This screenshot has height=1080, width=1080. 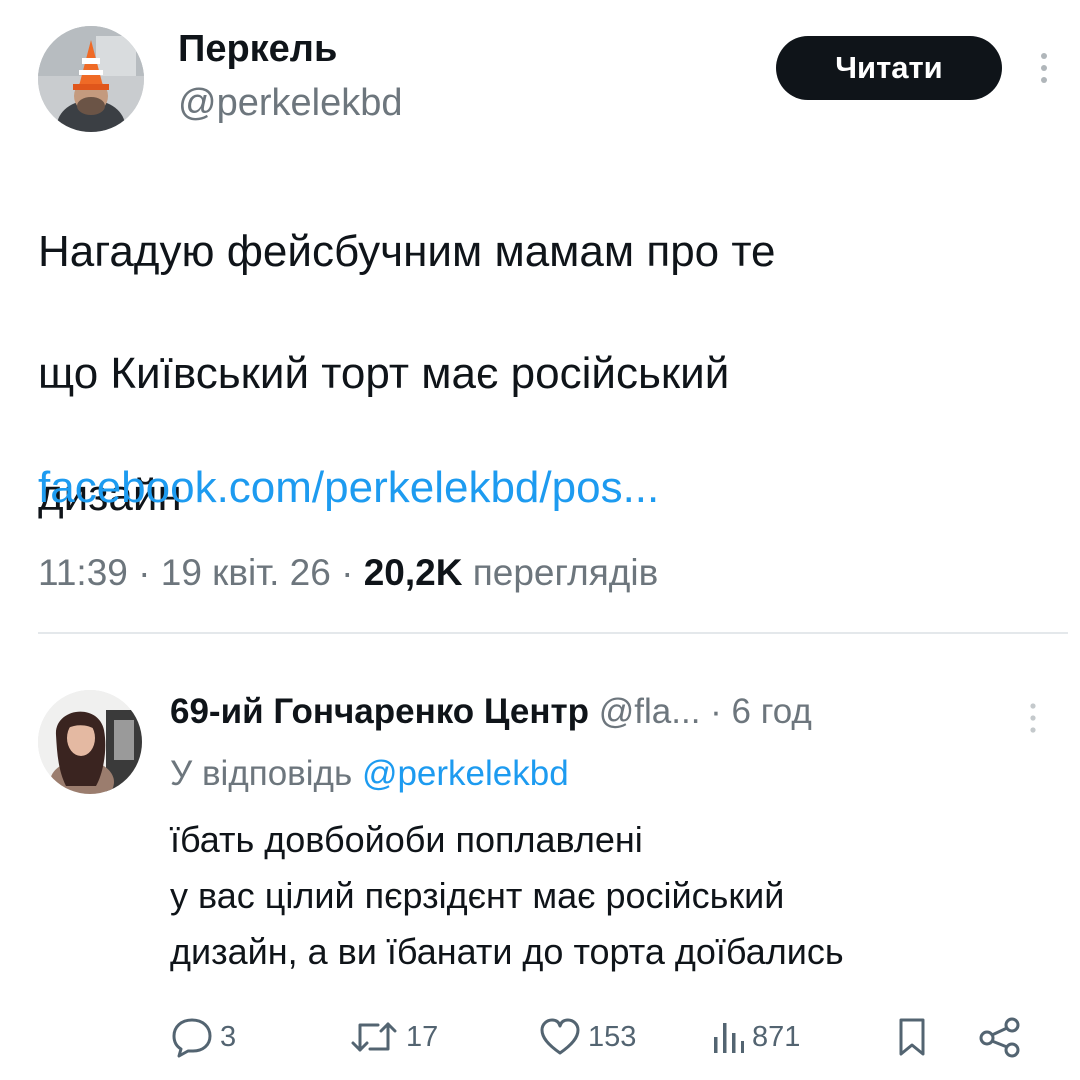 I want to click on tweet-date: 19 квіт. 26, so click(x=246, y=572).